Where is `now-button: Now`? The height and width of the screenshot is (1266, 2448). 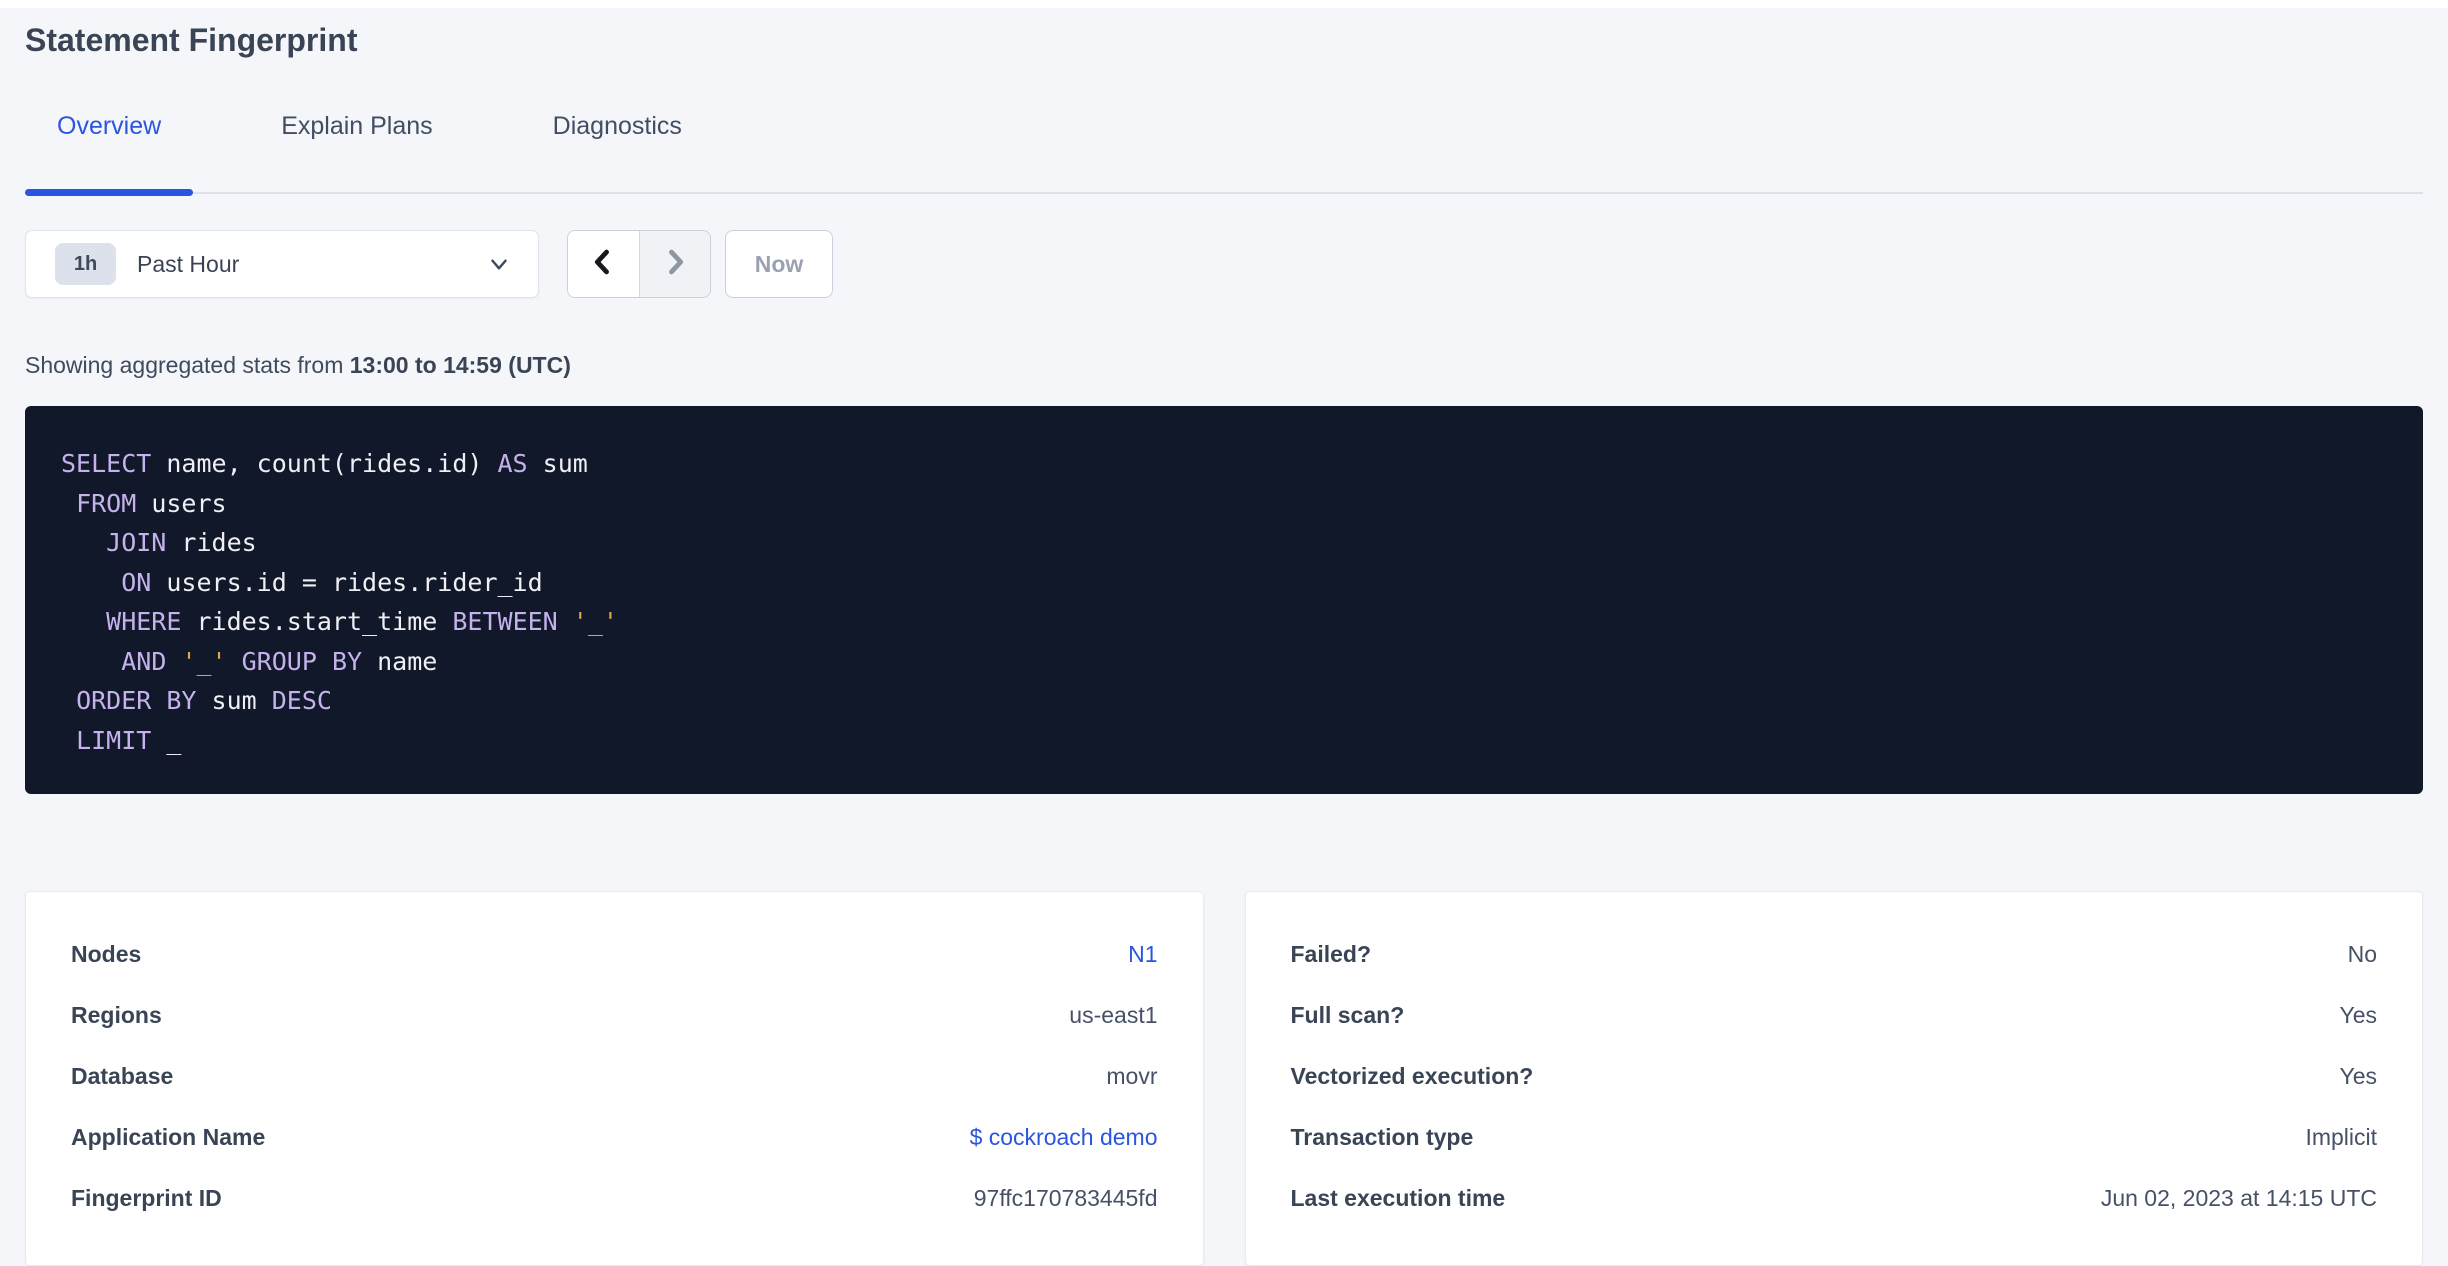 now-button: Now is located at coordinates (779, 264).